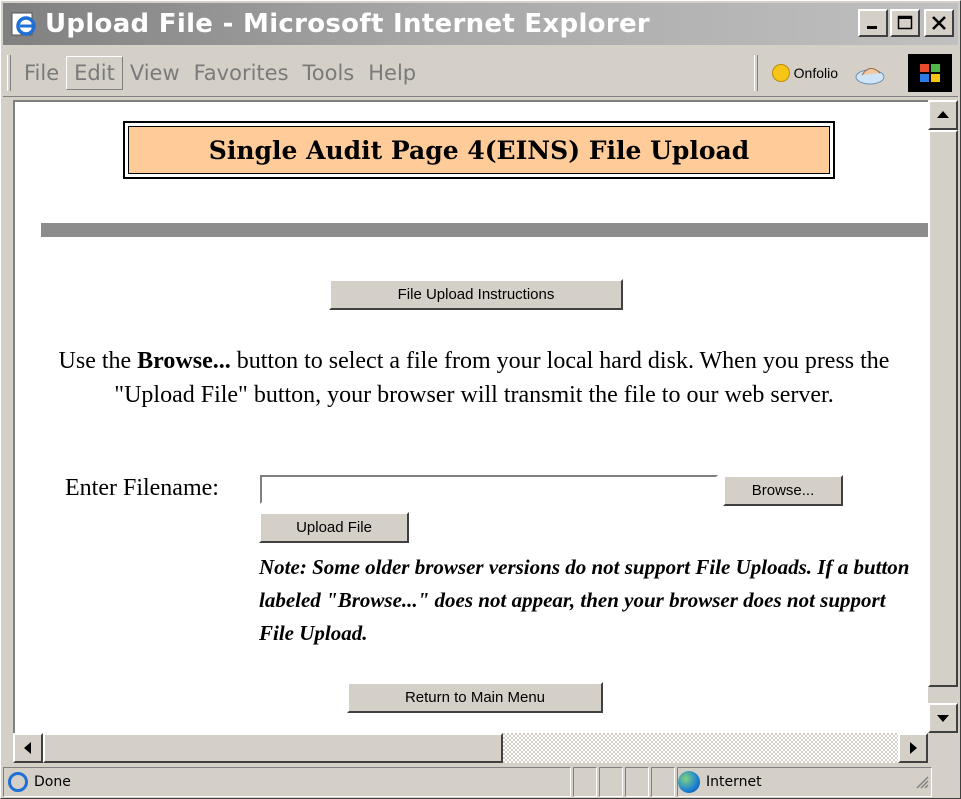 Image resolution: width=961 pixels, height=799 pixels. Describe the element at coordinates (489, 489) in the screenshot. I see `filename-input` at that location.